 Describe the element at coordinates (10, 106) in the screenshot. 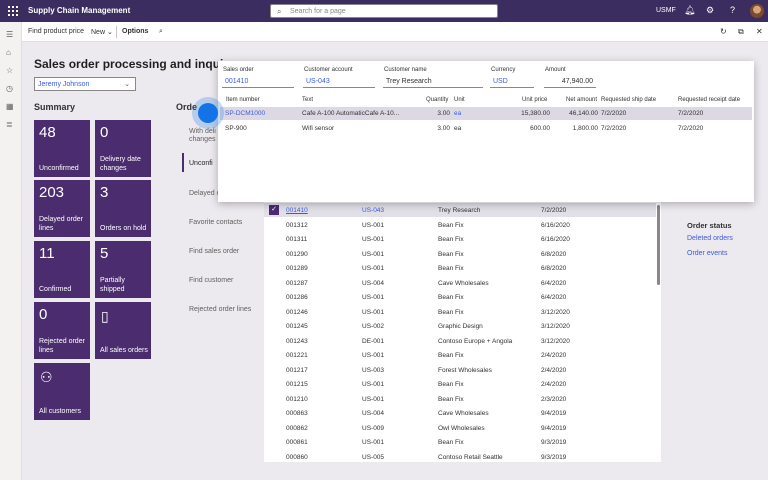

I see `workspace-icon: ▦` at that location.